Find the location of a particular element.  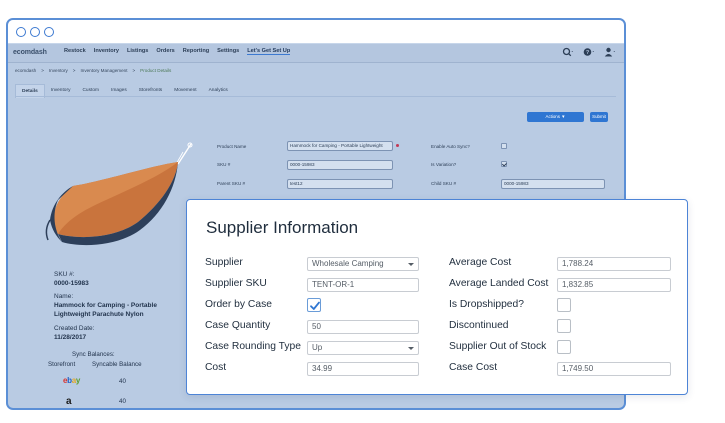

nav-orders: Orders is located at coordinates (165, 51).